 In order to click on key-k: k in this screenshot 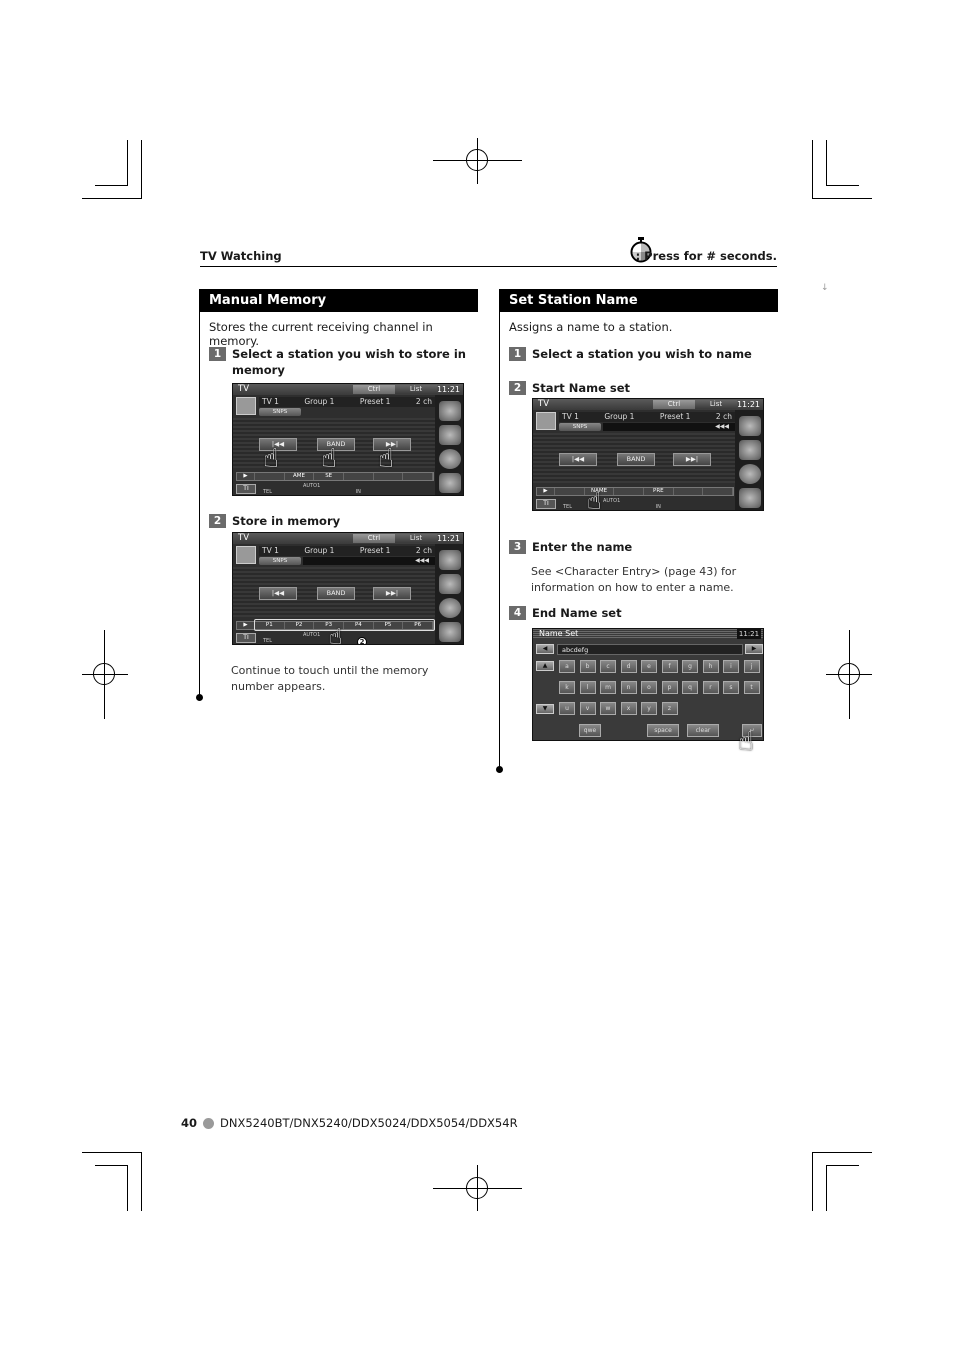, I will do `click(567, 687)`.